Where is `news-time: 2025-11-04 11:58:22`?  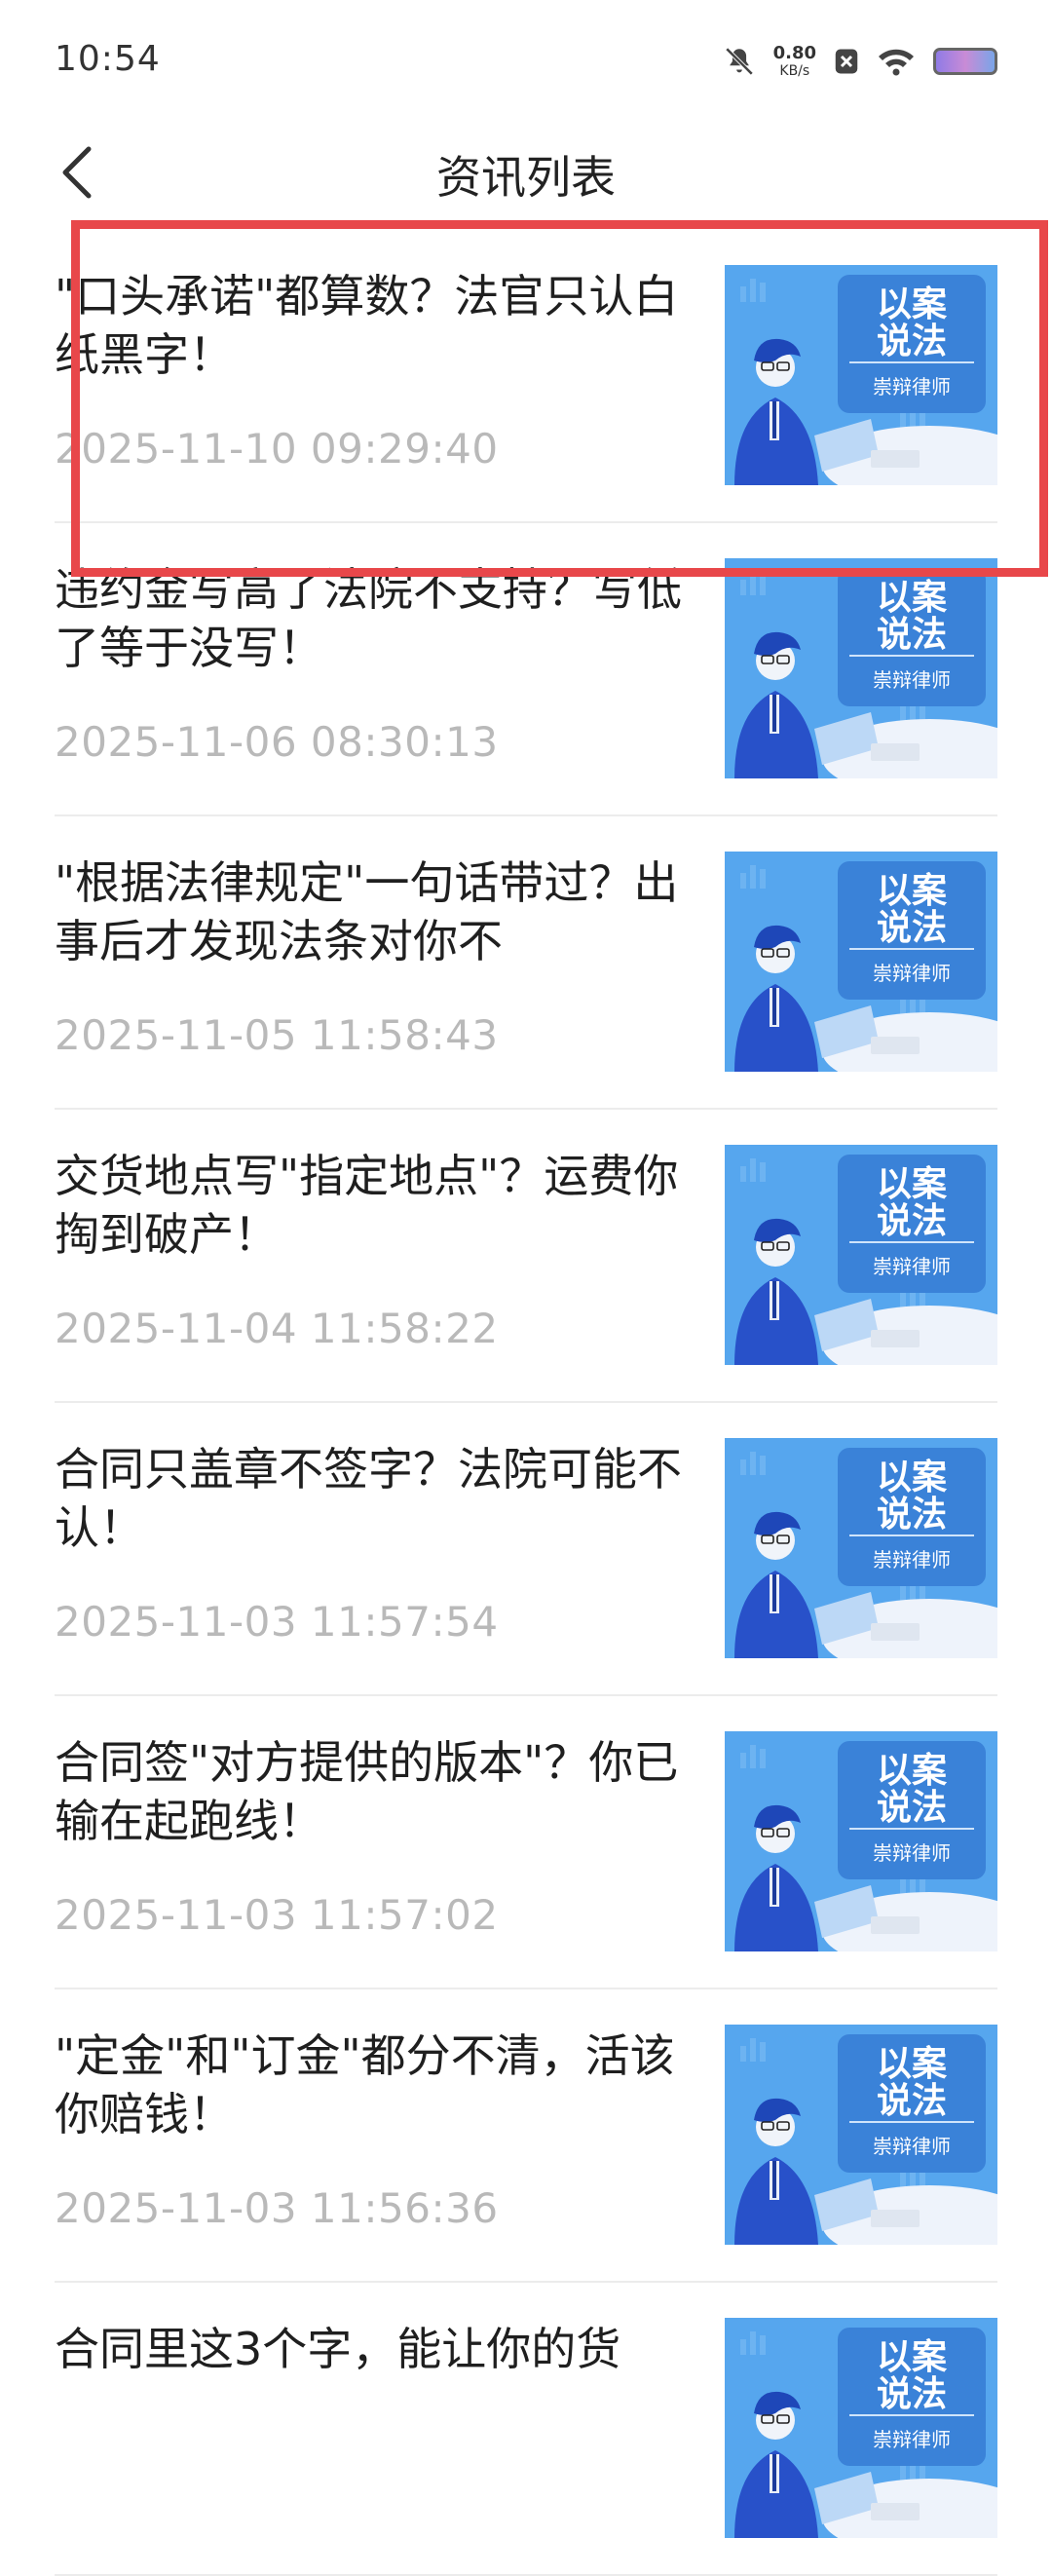 news-time: 2025-11-04 11:58:22 is located at coordinates (277, 1328).